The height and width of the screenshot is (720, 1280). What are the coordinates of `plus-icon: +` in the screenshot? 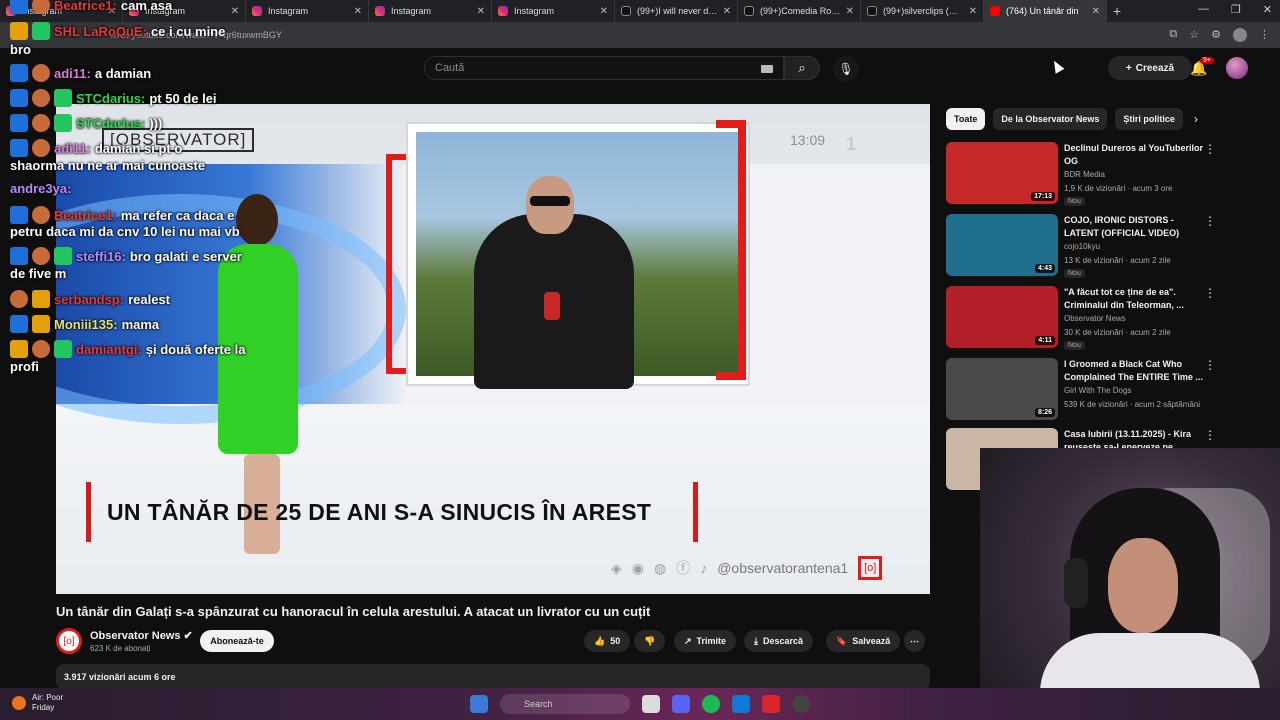 It's located at (1128, 68).